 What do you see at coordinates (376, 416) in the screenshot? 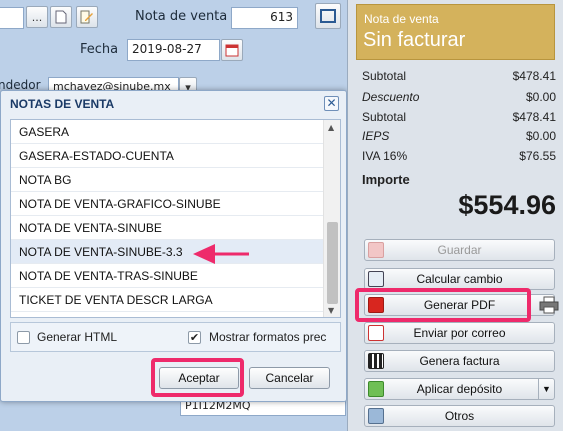
I see `more-icon` at bounding box center [376, 416].